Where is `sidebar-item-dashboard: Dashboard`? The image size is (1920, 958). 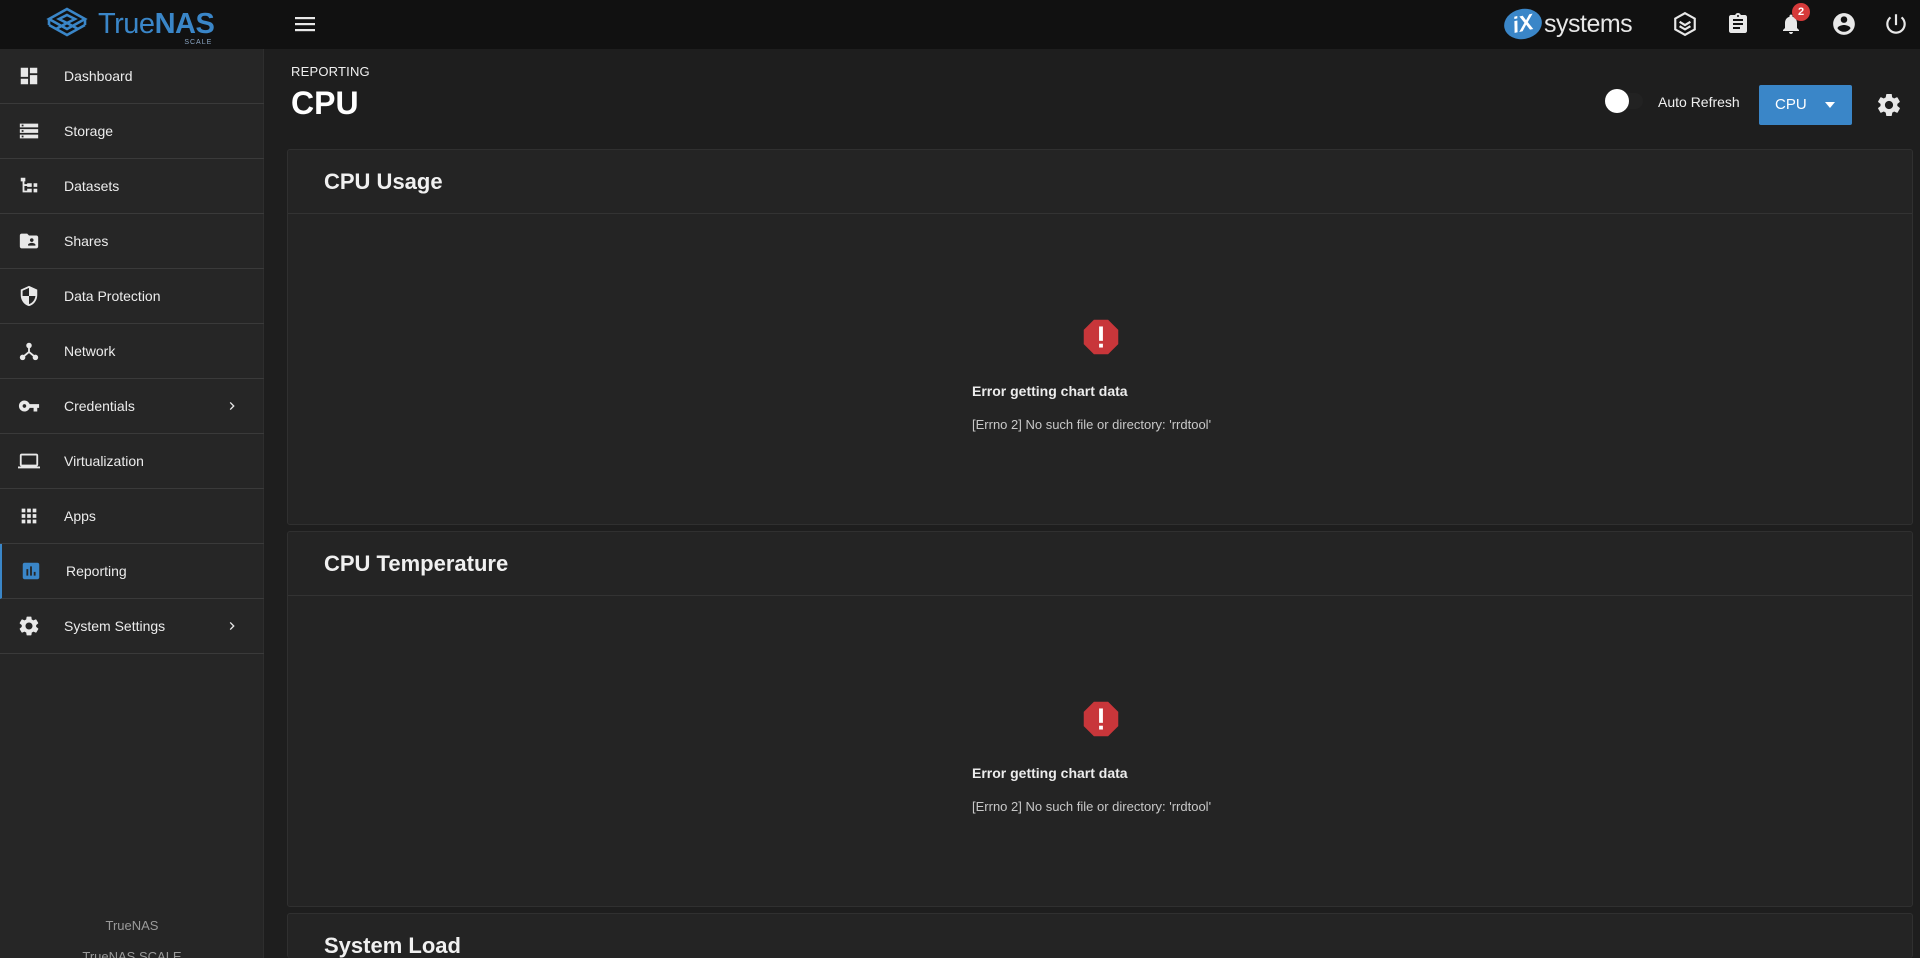
sidebar-item-dashboard: Dashboard is located at coordinates (132, 76).